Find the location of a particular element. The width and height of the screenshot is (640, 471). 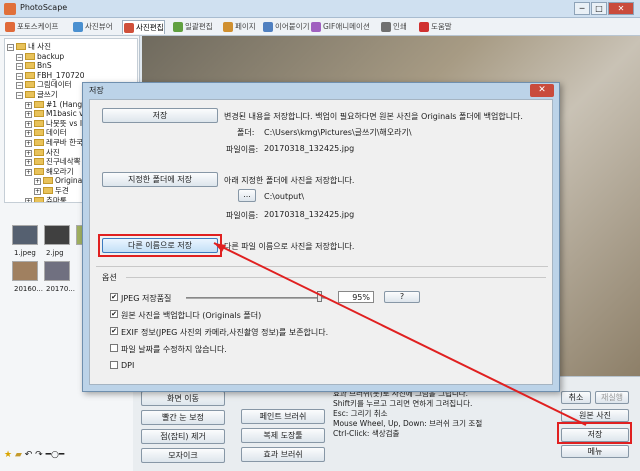

arrowhead is located at coordinates (220, 247).